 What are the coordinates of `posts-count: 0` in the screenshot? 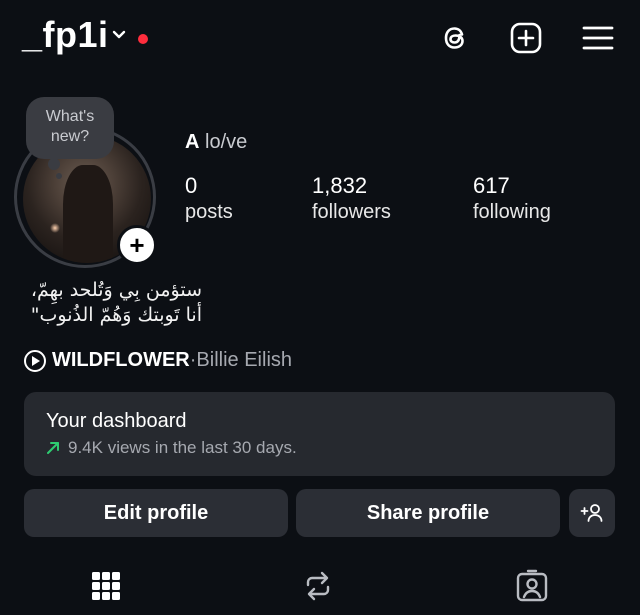 It's located at (191, 185).